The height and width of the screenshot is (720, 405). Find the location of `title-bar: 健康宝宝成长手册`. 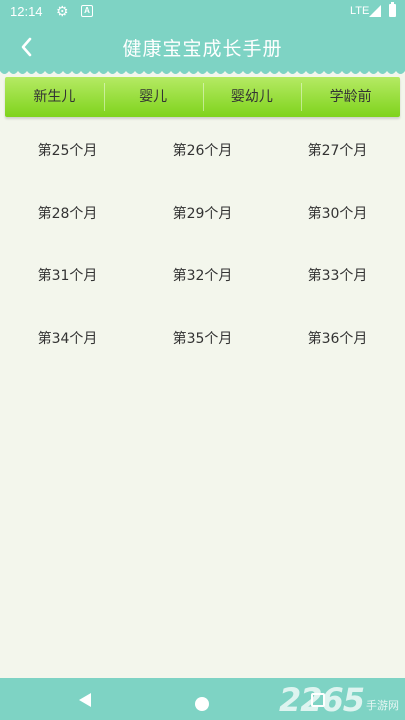

title-bar: 健康宝宝成长手册 is located at coordinates (202, 47).